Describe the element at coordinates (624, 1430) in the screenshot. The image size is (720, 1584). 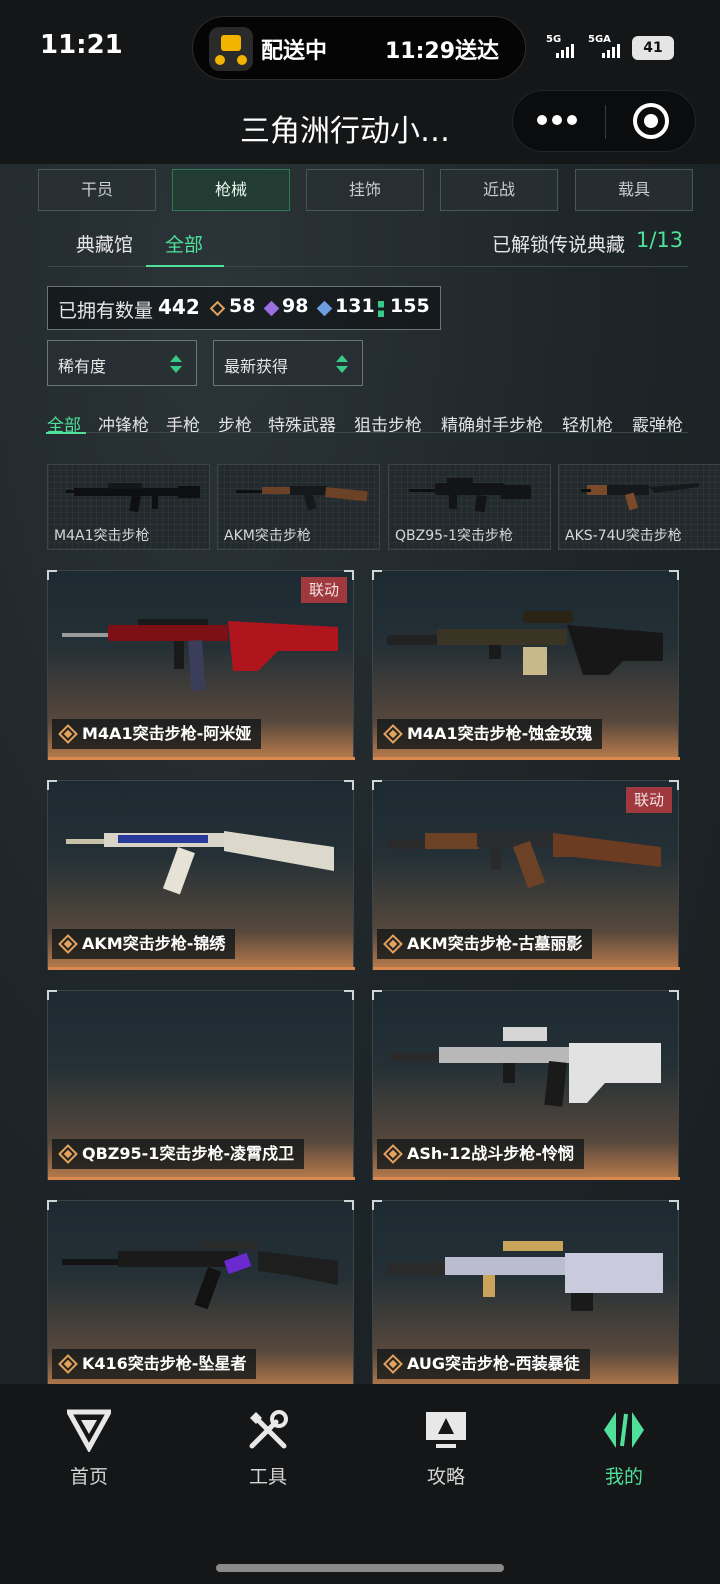
I see `profile-logo-icon` at that location.